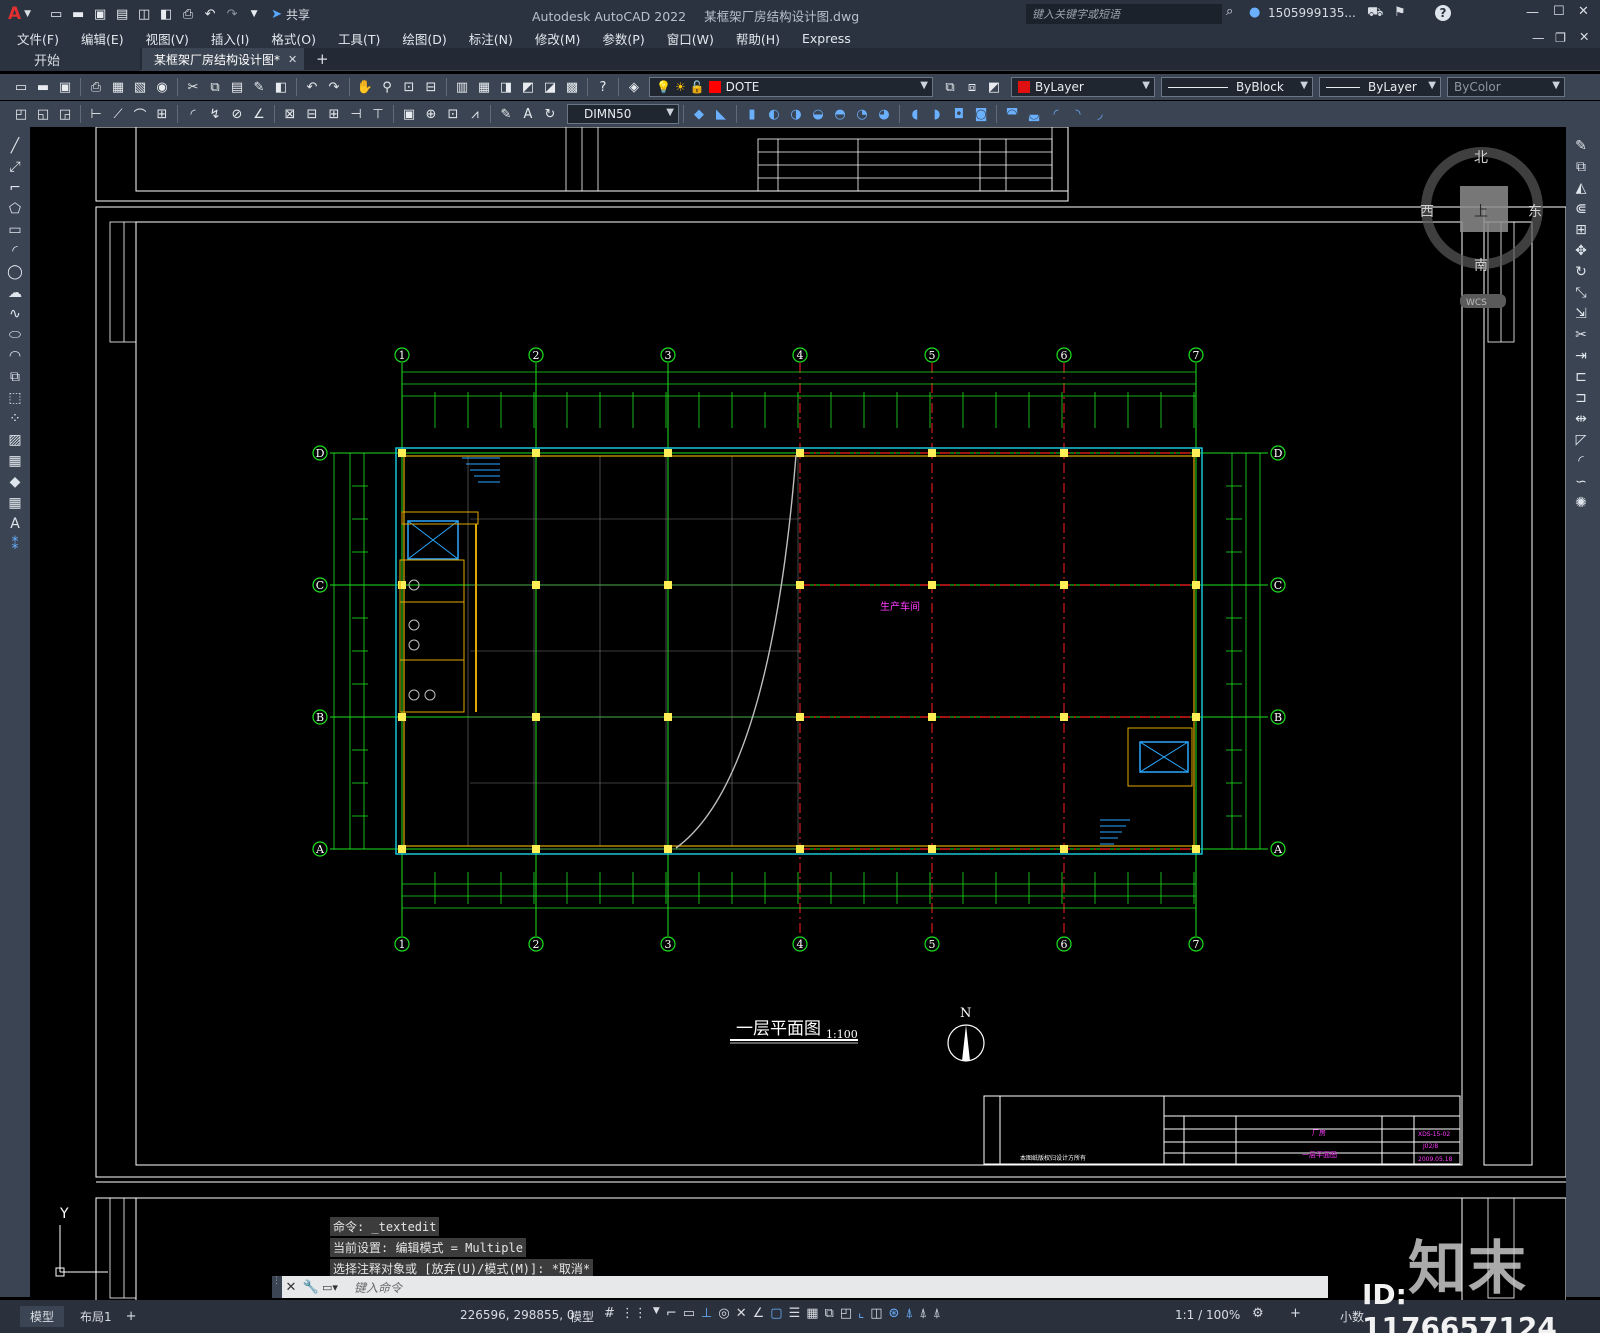 Image resolution: width=1600 pixels, height=1333 pixels. I want to click on tab-drawing: 某框架厂房结构设计图* ✕, so click(223, 59).